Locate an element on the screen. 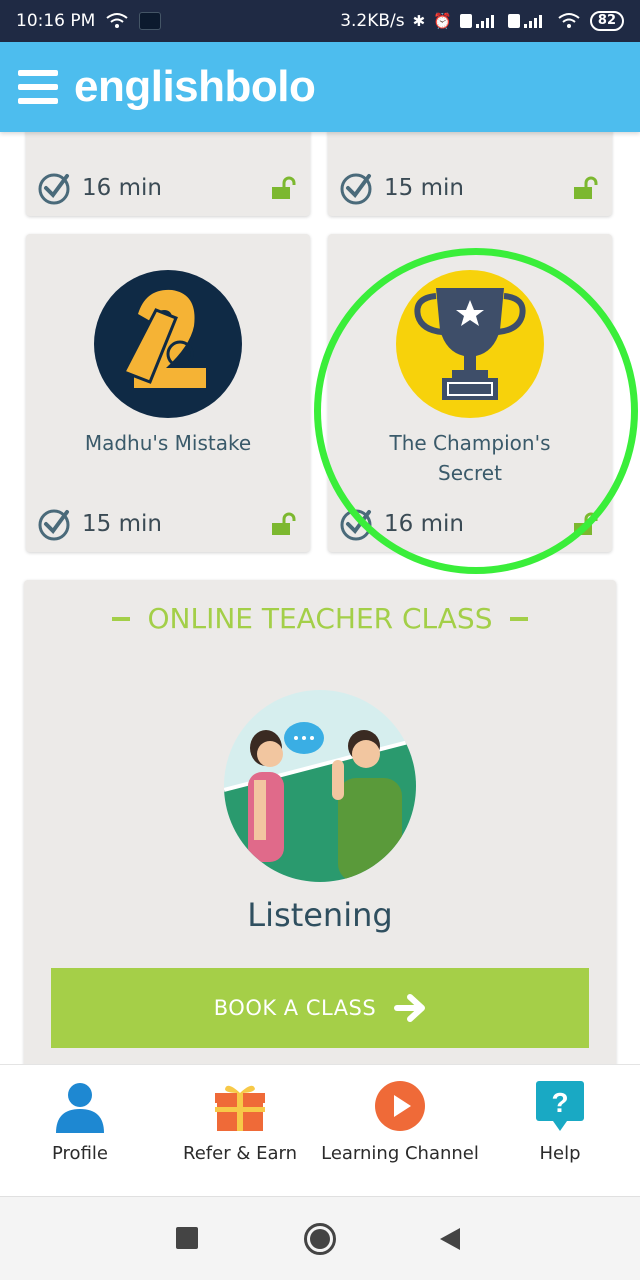  nav-label: Refer & Earn is located at coordinates (240, 1153).